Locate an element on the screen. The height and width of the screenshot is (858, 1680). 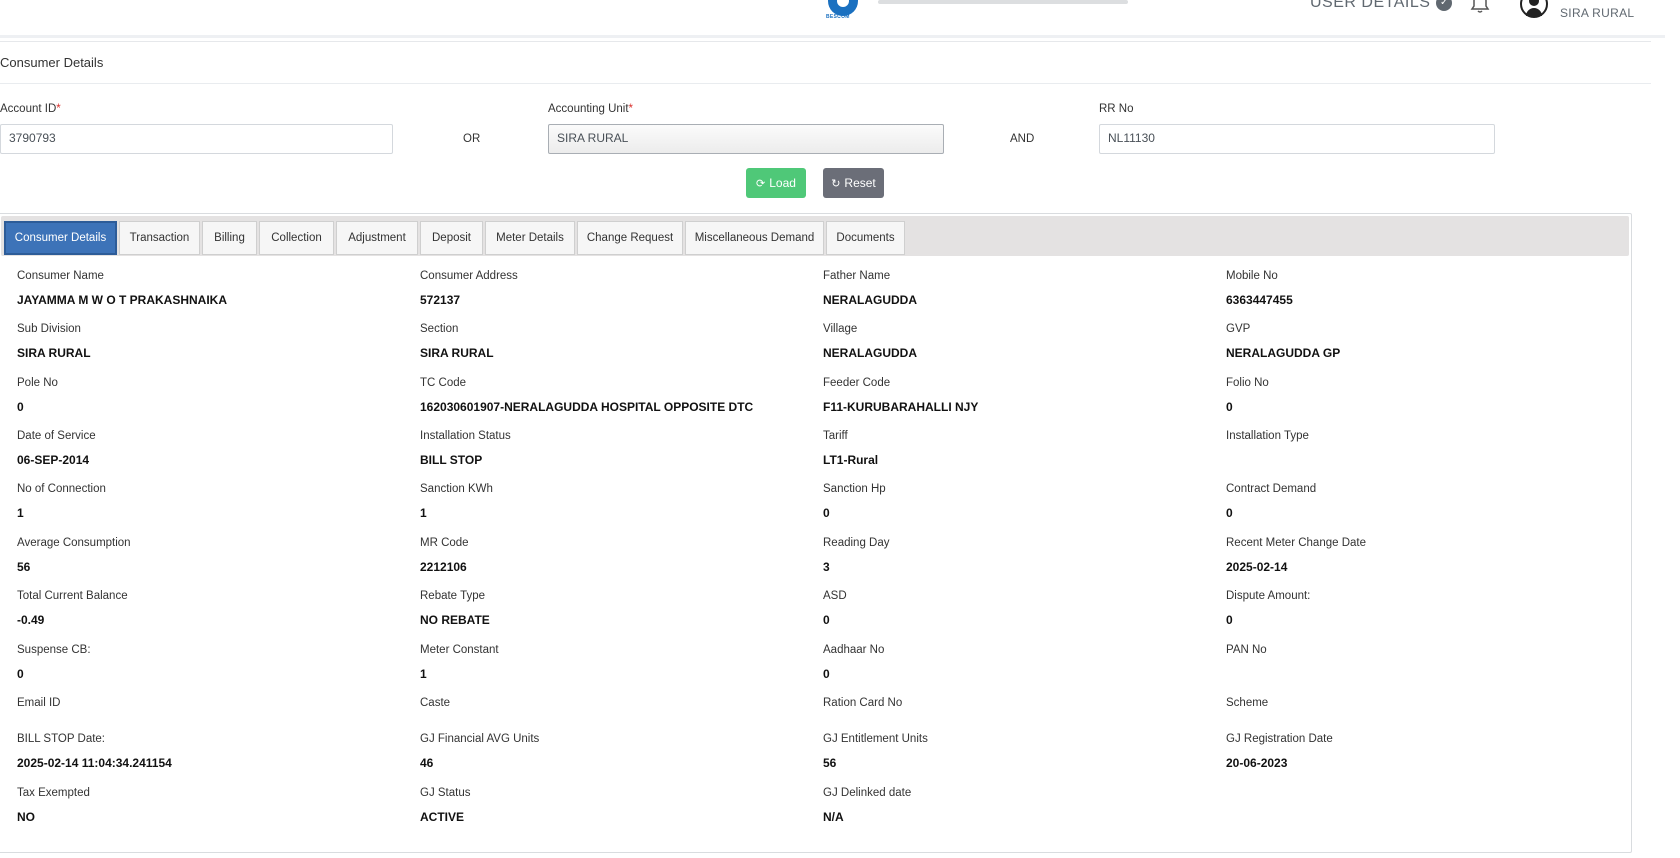
divider is located at coordinates (825, 83).